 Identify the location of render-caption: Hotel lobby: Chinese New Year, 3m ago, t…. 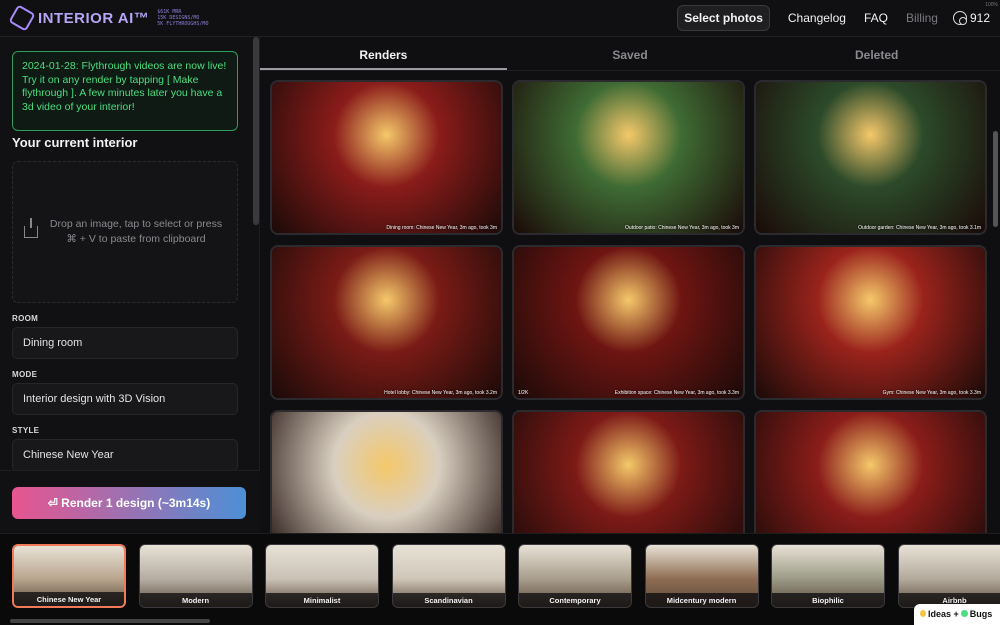
(440, 393).